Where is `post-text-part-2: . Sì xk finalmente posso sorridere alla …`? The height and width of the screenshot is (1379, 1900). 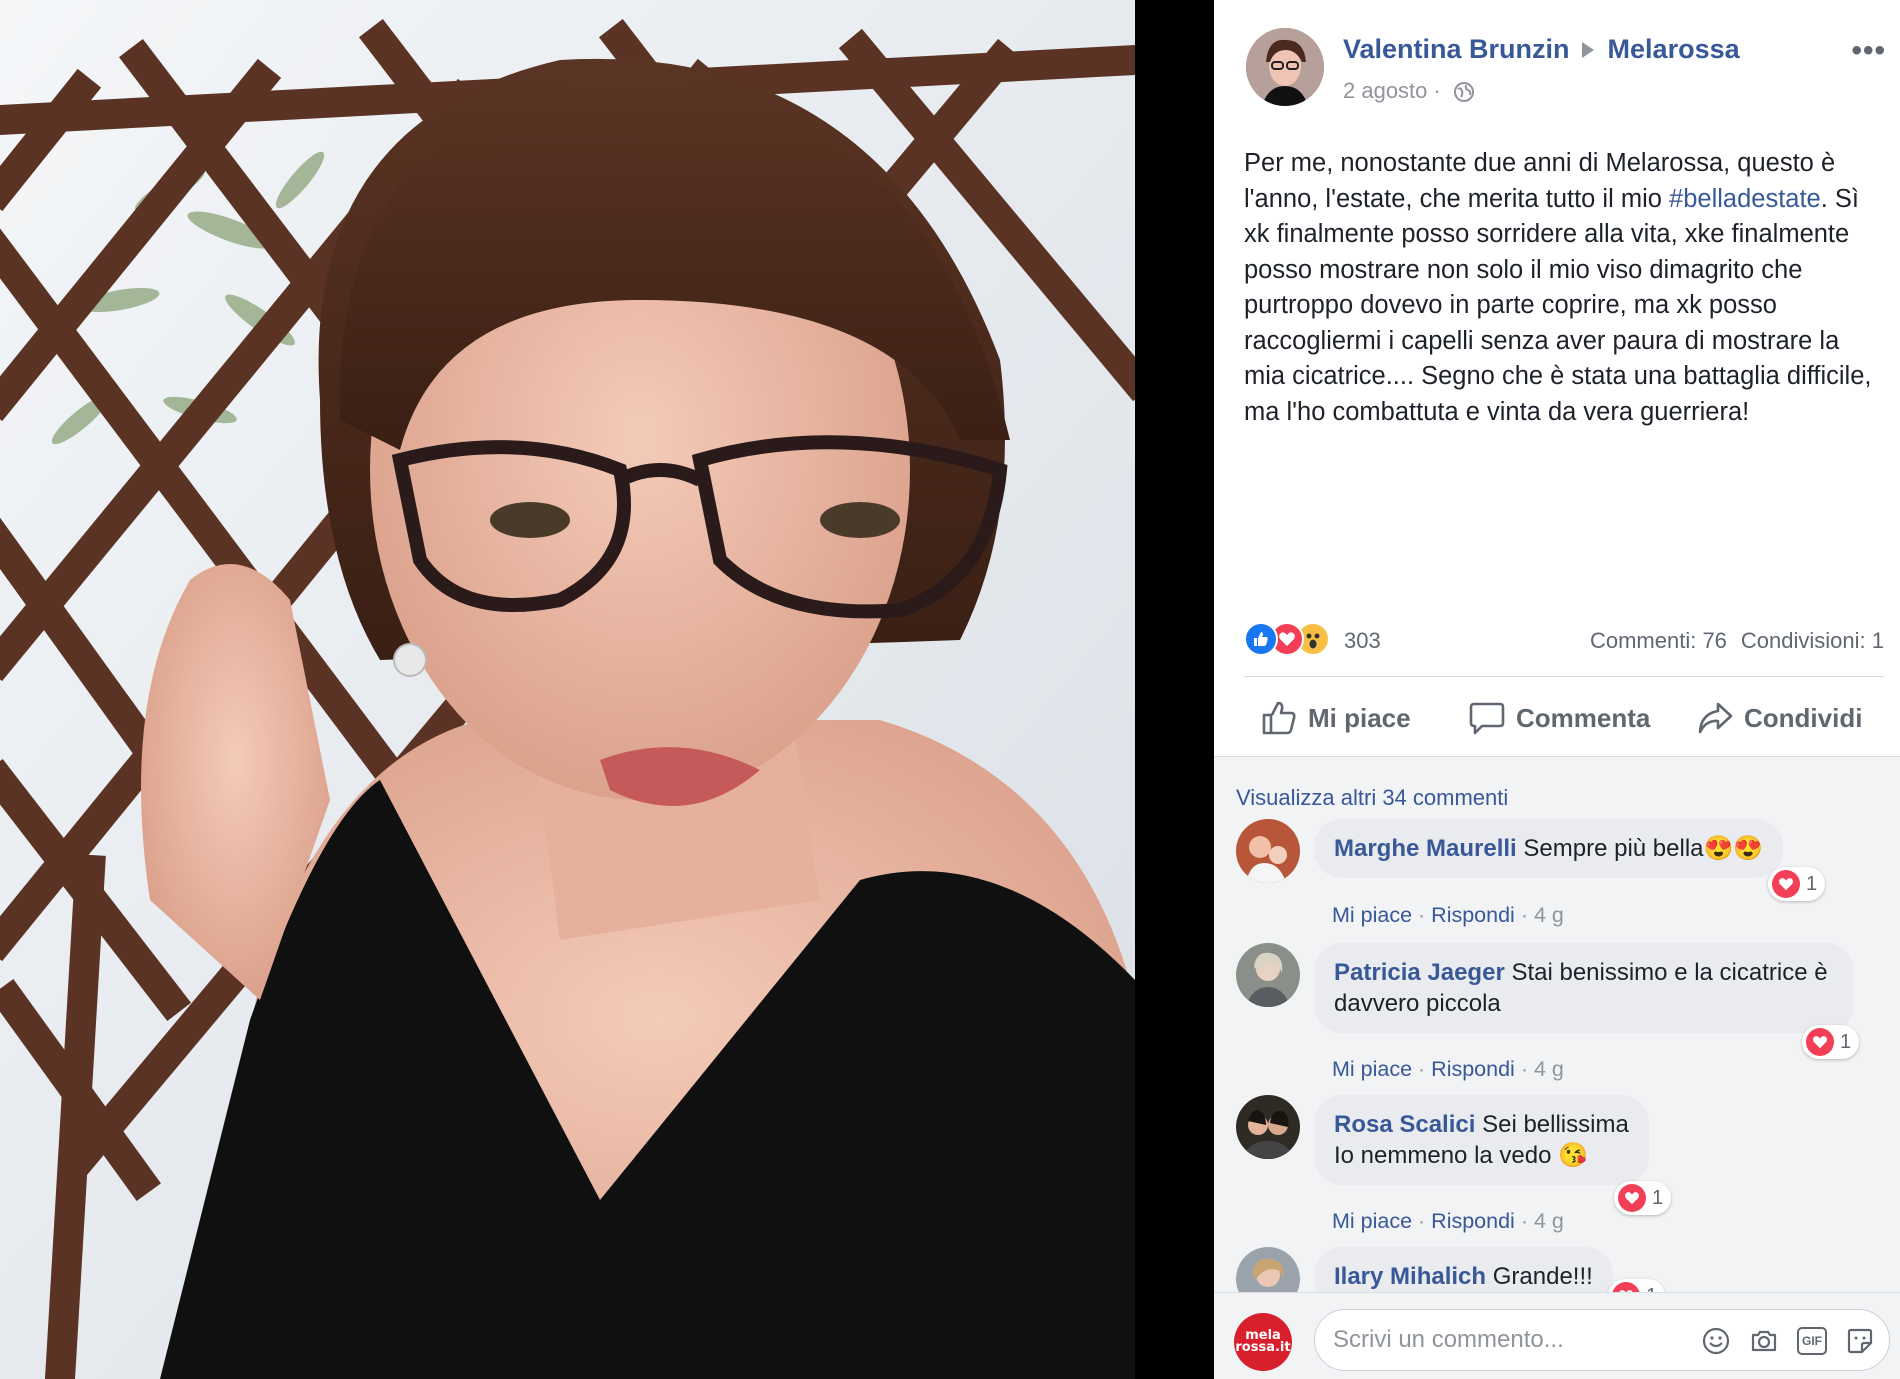 post-text-part-2: . Sì xk finalmente posso sorridere alla … is located at coordinates (1558, 305).